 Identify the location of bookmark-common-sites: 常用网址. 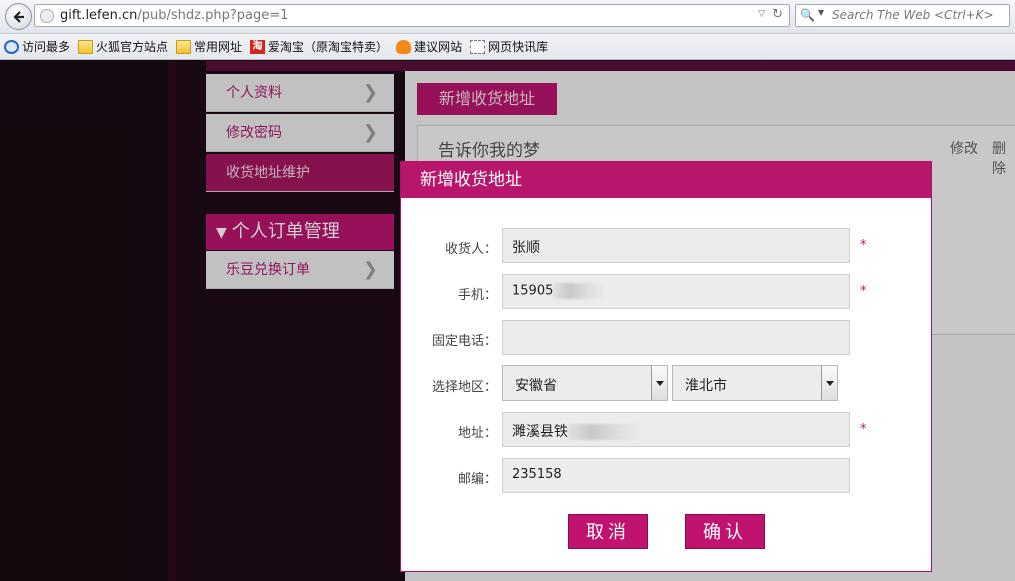
(209, 46).